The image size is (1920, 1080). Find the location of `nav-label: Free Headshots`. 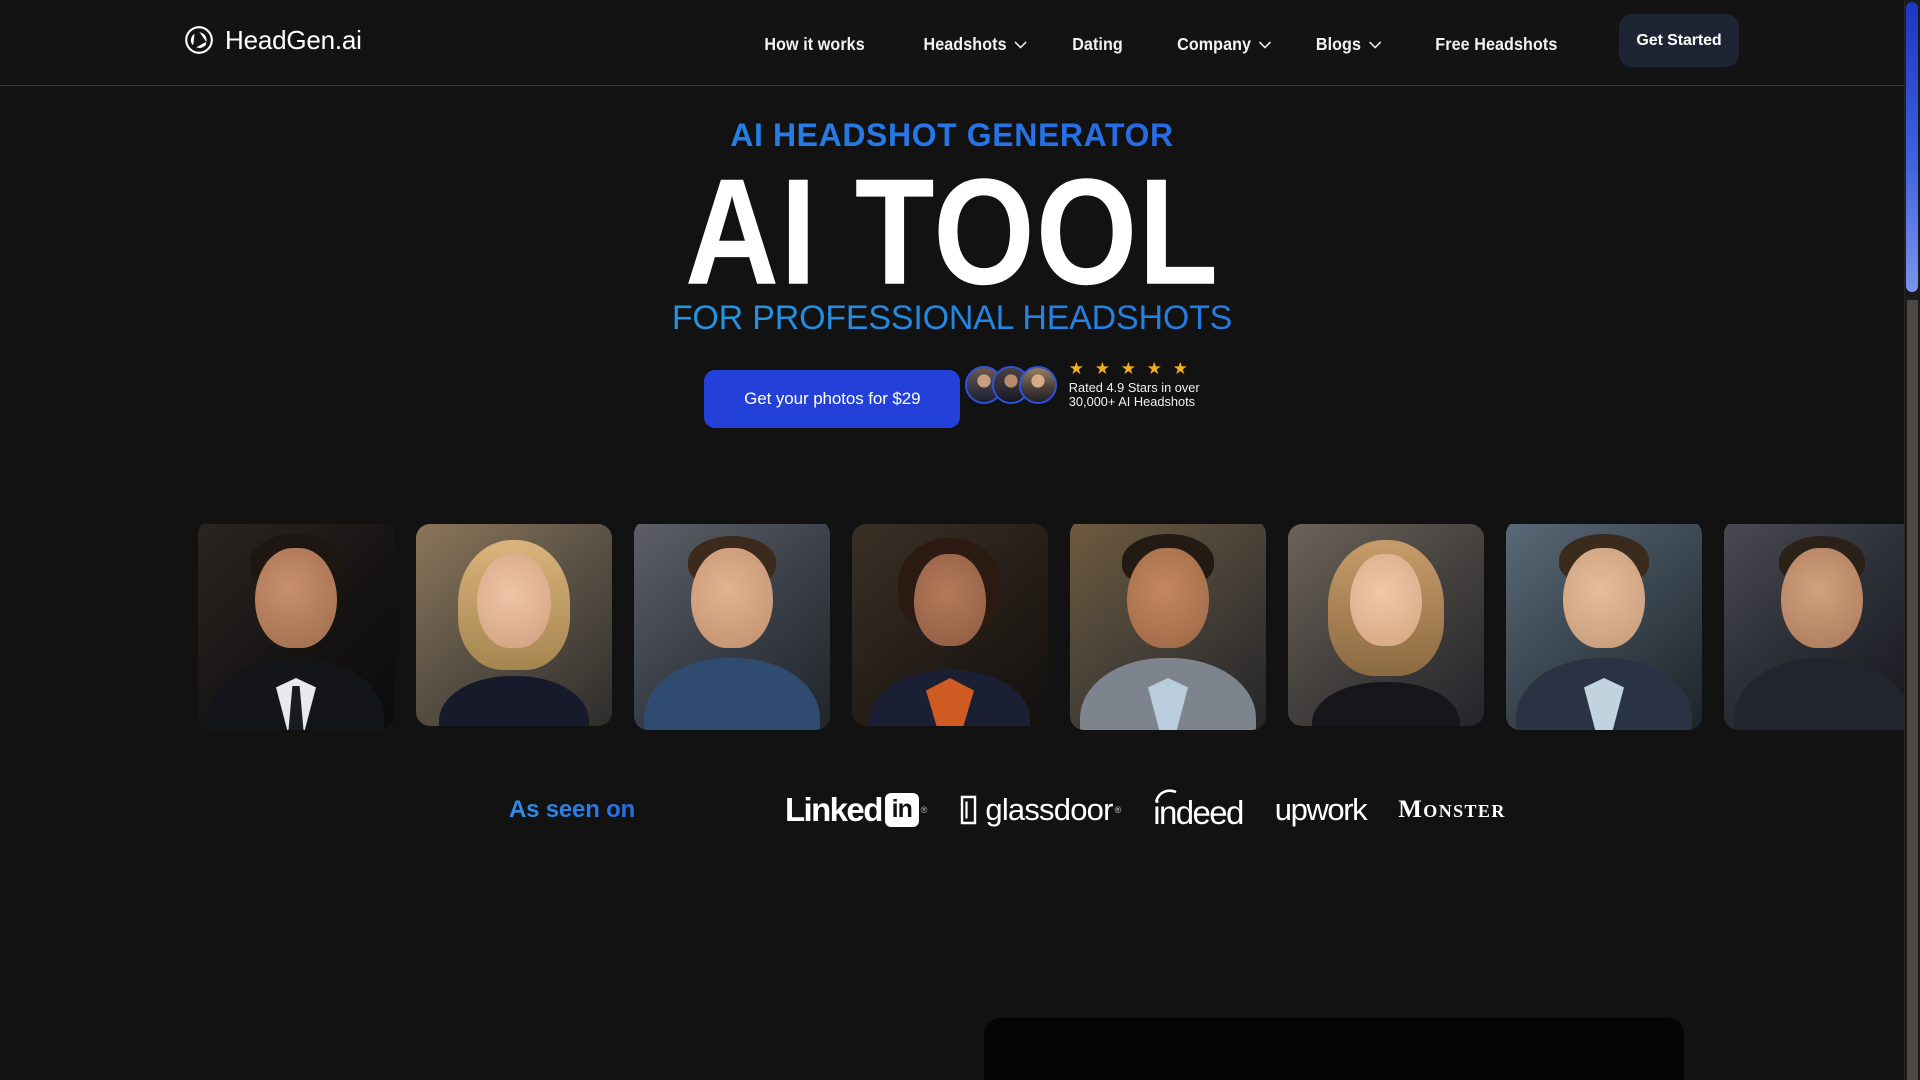

nav-label: Free Headshots is located at coordinates (1496, 44).